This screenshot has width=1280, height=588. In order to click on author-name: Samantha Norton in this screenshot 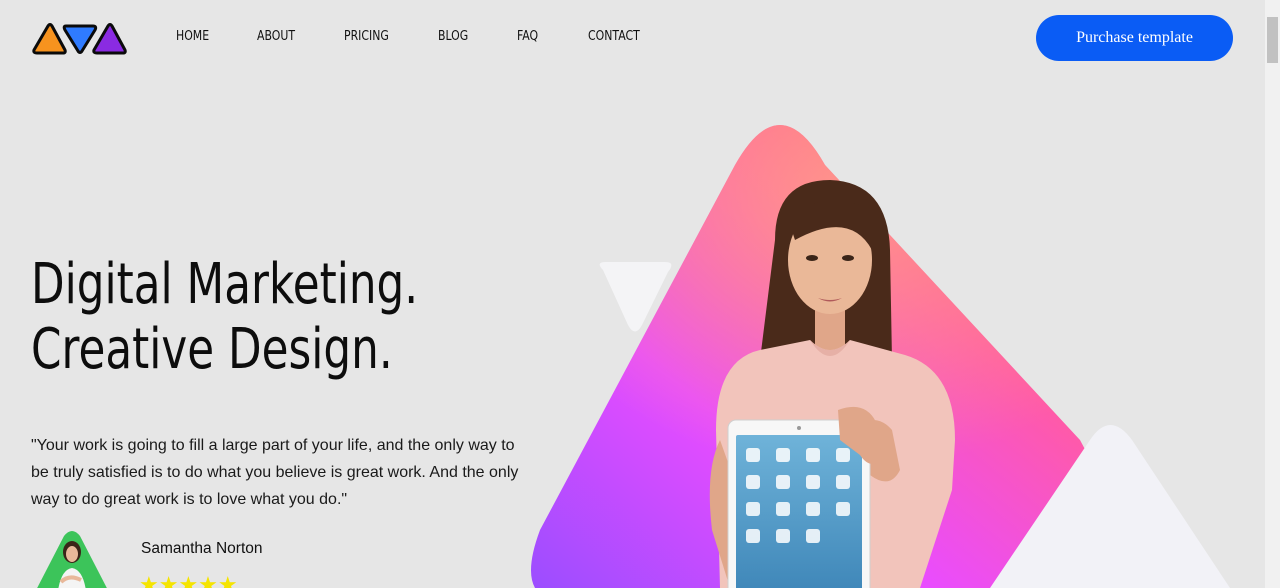, I will do `click(202, 548)`.